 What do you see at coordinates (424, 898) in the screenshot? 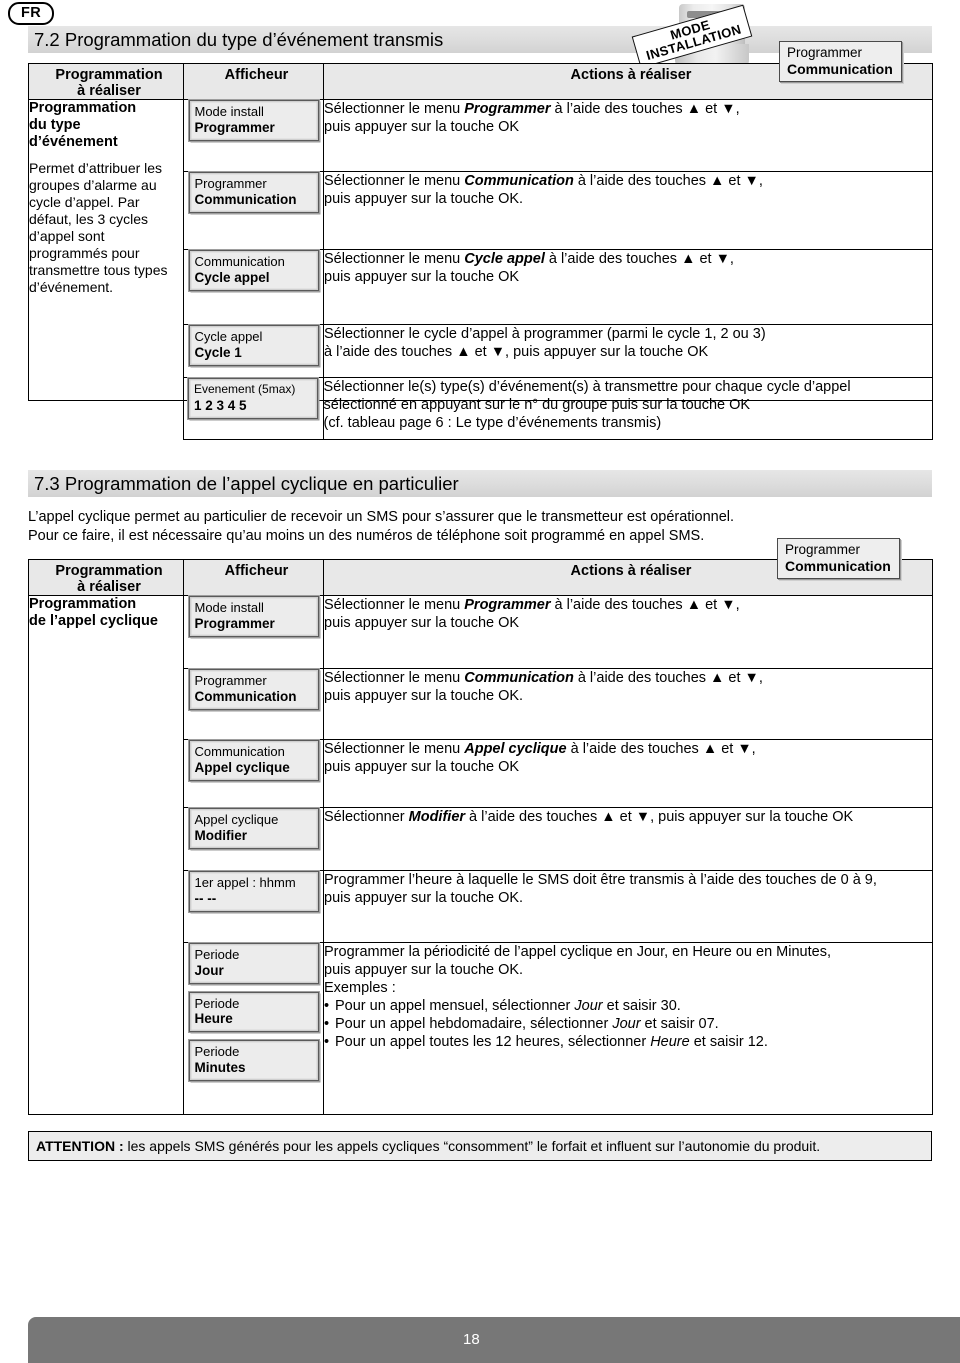
I see `action-73-5-line2: puis appuyer sur la touche OK.` at bounding box center [424, 898].